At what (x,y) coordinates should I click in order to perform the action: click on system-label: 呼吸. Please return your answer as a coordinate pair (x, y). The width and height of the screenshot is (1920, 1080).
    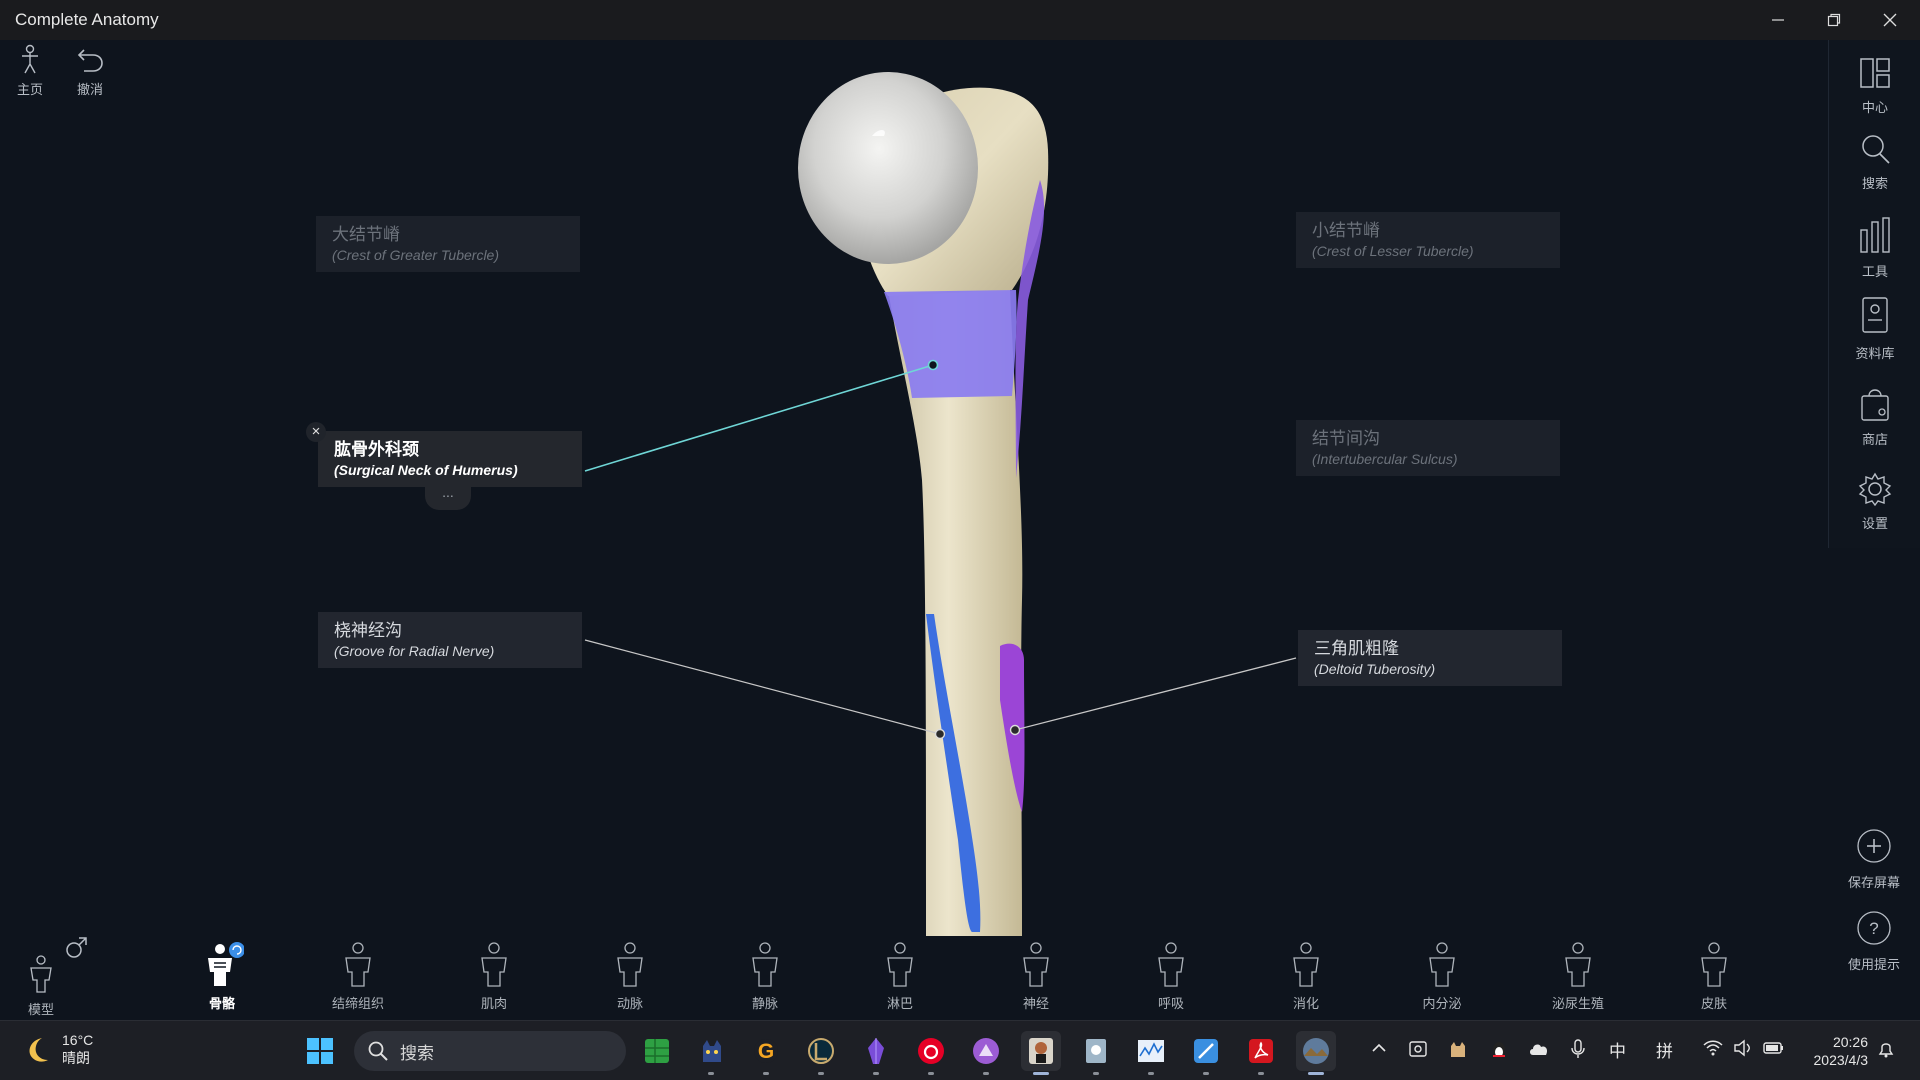
    Looking at the image, I should click on (1170, 1003).